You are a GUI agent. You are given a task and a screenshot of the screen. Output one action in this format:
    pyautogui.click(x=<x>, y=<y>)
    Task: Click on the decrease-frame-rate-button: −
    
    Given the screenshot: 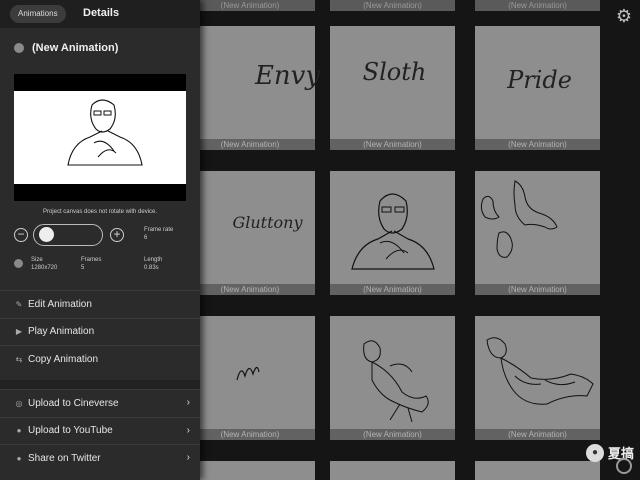 What is the action you would take?
    pyautogui.click(x=21, y=235)
    